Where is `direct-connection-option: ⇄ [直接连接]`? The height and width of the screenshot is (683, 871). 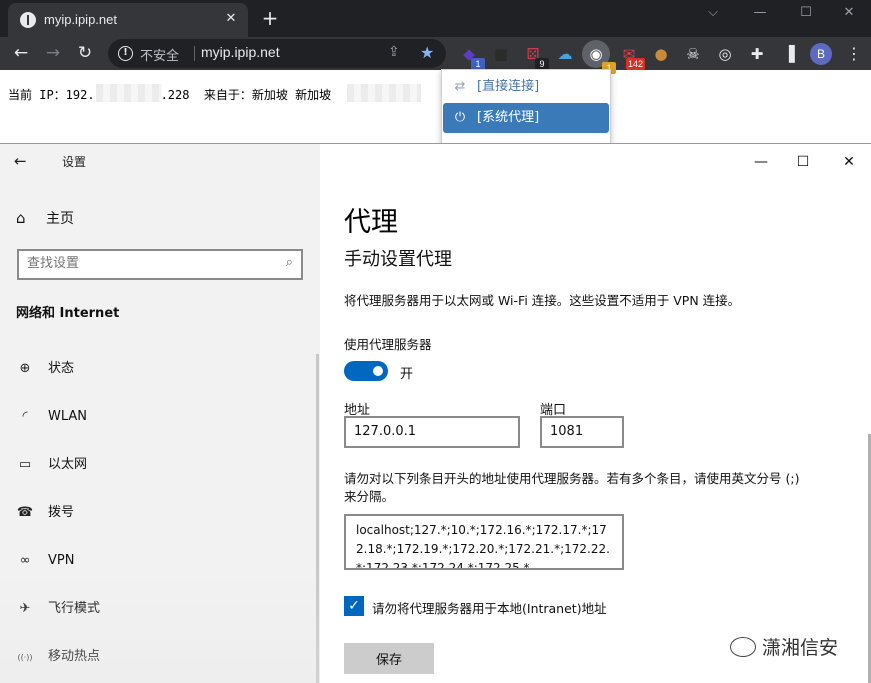 direct-connection-option: ⇄ [直接连接] is located at coordinates (526, 87).